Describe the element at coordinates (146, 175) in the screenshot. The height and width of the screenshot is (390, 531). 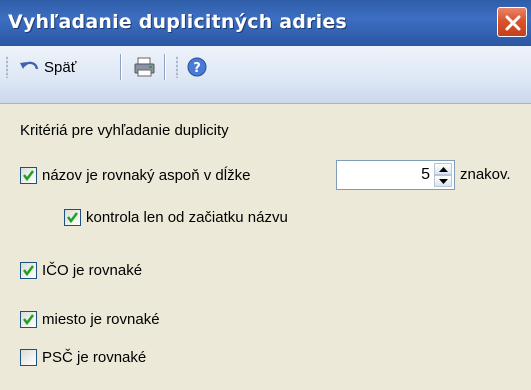
I see `name-equal-label: názov je rovnaký aspoň v dĺžke` at that location.